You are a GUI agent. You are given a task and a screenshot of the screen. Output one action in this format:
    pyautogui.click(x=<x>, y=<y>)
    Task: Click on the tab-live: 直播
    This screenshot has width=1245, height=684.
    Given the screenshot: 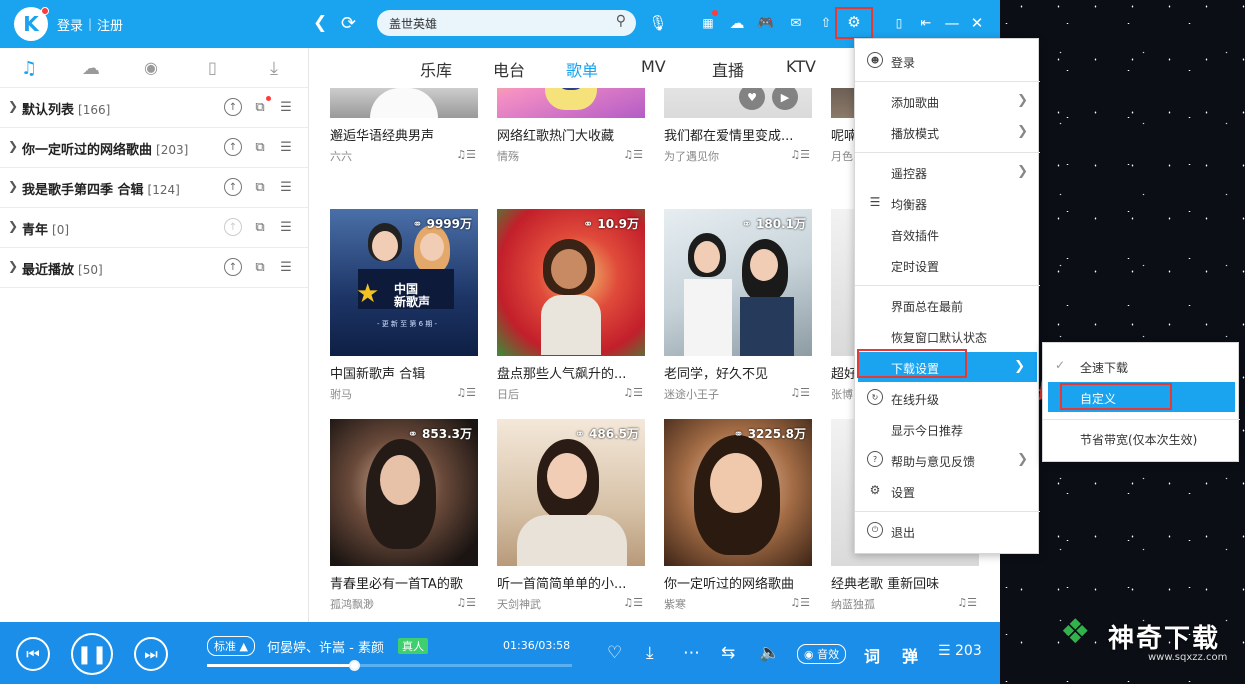 What is the action you would take?
    pyautogui.click(x=728, y=69)
    